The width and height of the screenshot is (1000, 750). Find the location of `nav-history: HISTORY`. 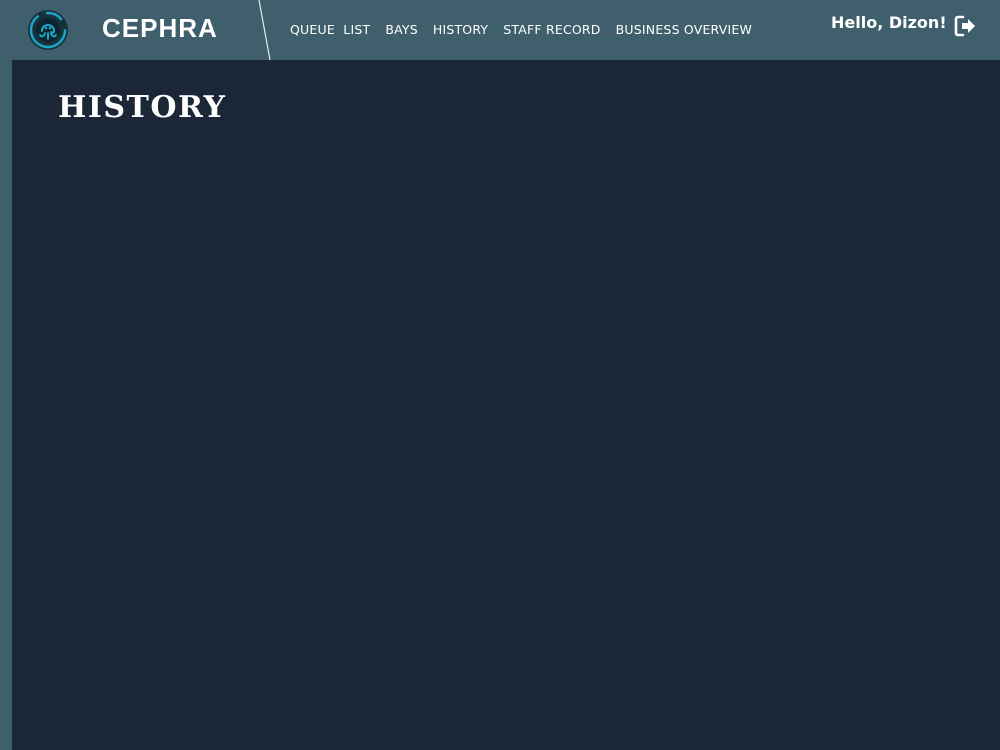

nav-history: HISTORY is located at coordinates (460, 29).